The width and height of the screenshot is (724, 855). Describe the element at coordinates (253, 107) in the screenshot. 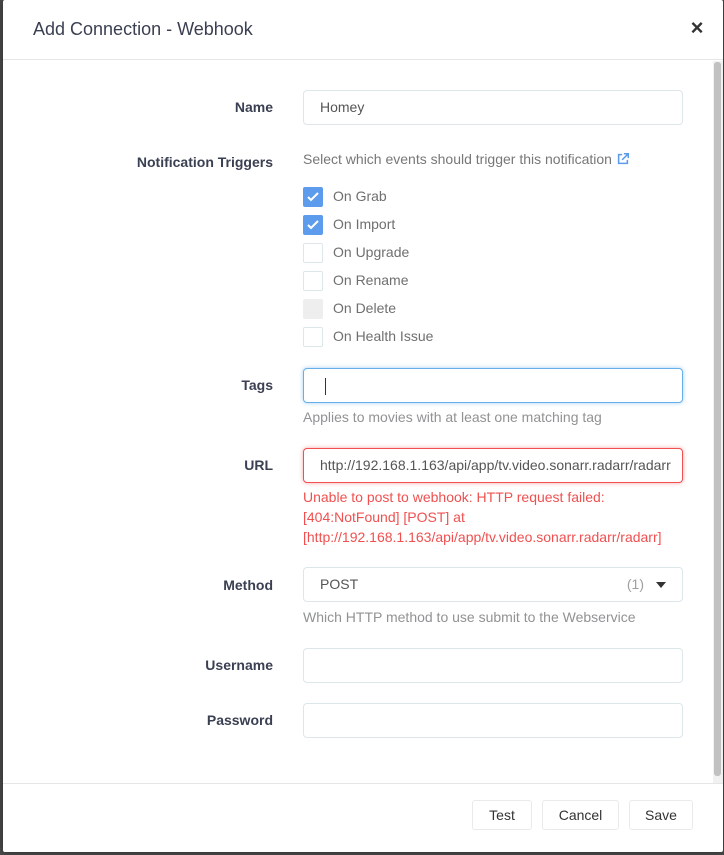

I see `name-label: Name` at that location.